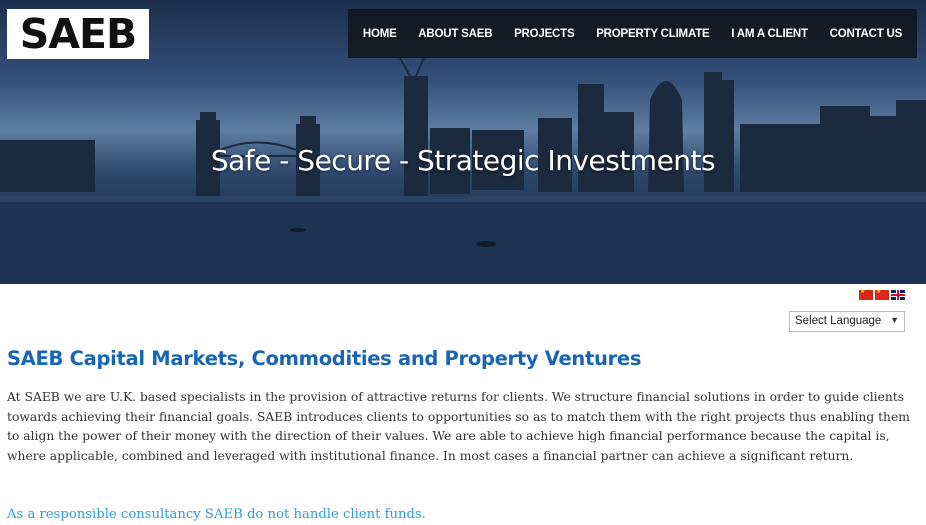 The height and width of the screenshot is (525, 926). I want to click on nav-i-am-a-client: I AM A CLIENT, so click(769, 34).